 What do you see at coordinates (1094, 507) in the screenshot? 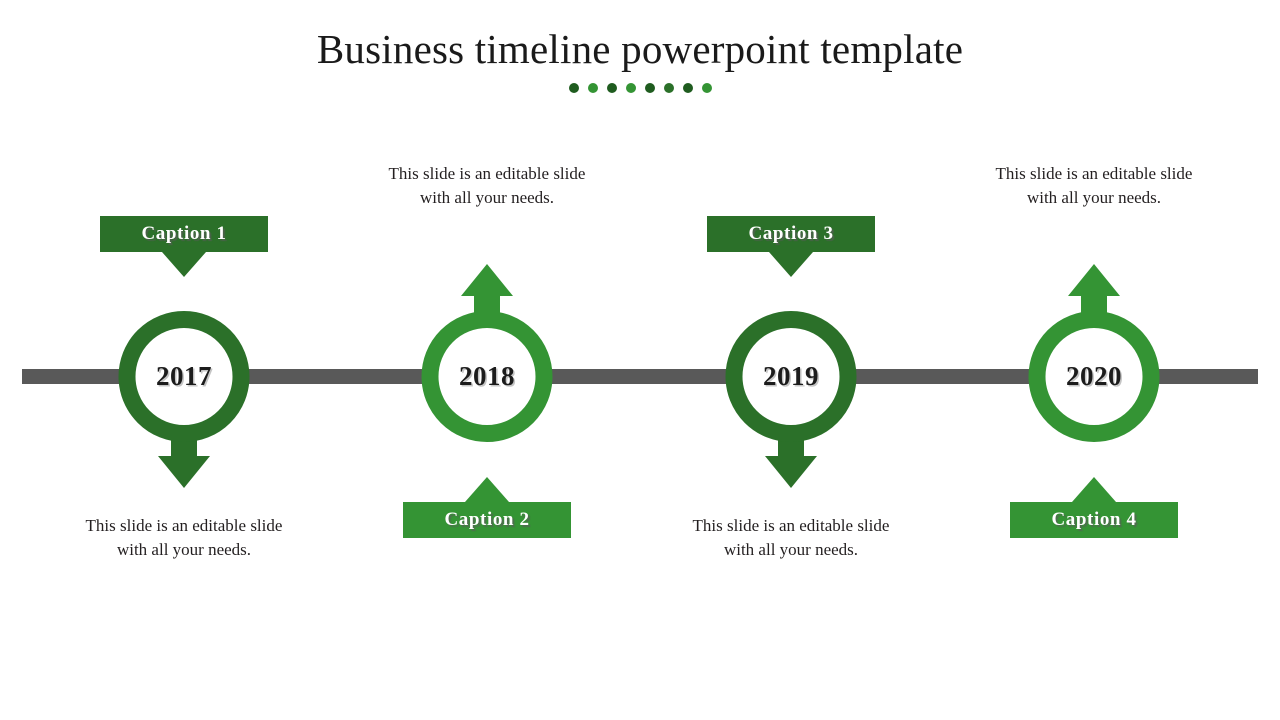
I see `caption-box: Caption 4` at bounding box center [1094, 507].